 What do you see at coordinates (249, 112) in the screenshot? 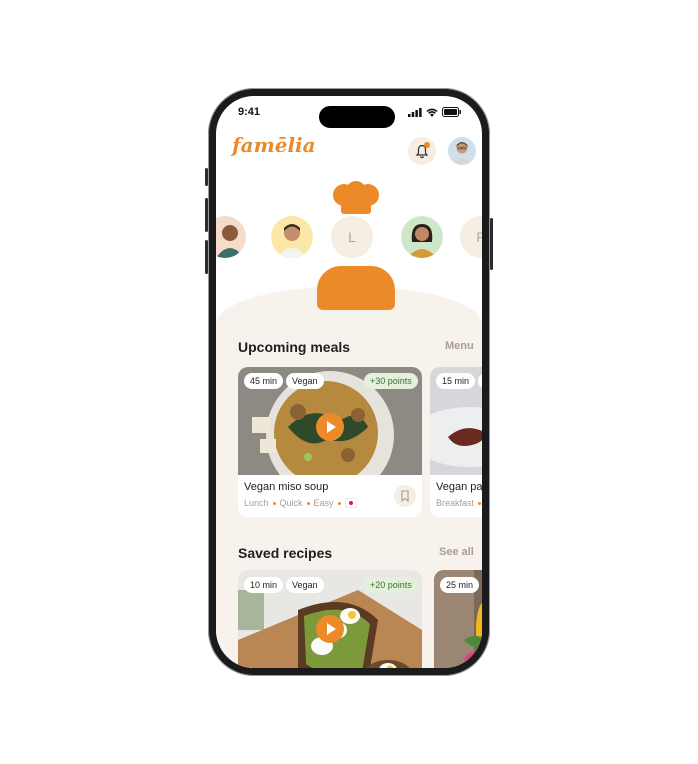
I see `status-time: 9:41` at bounding box center [249, 112].